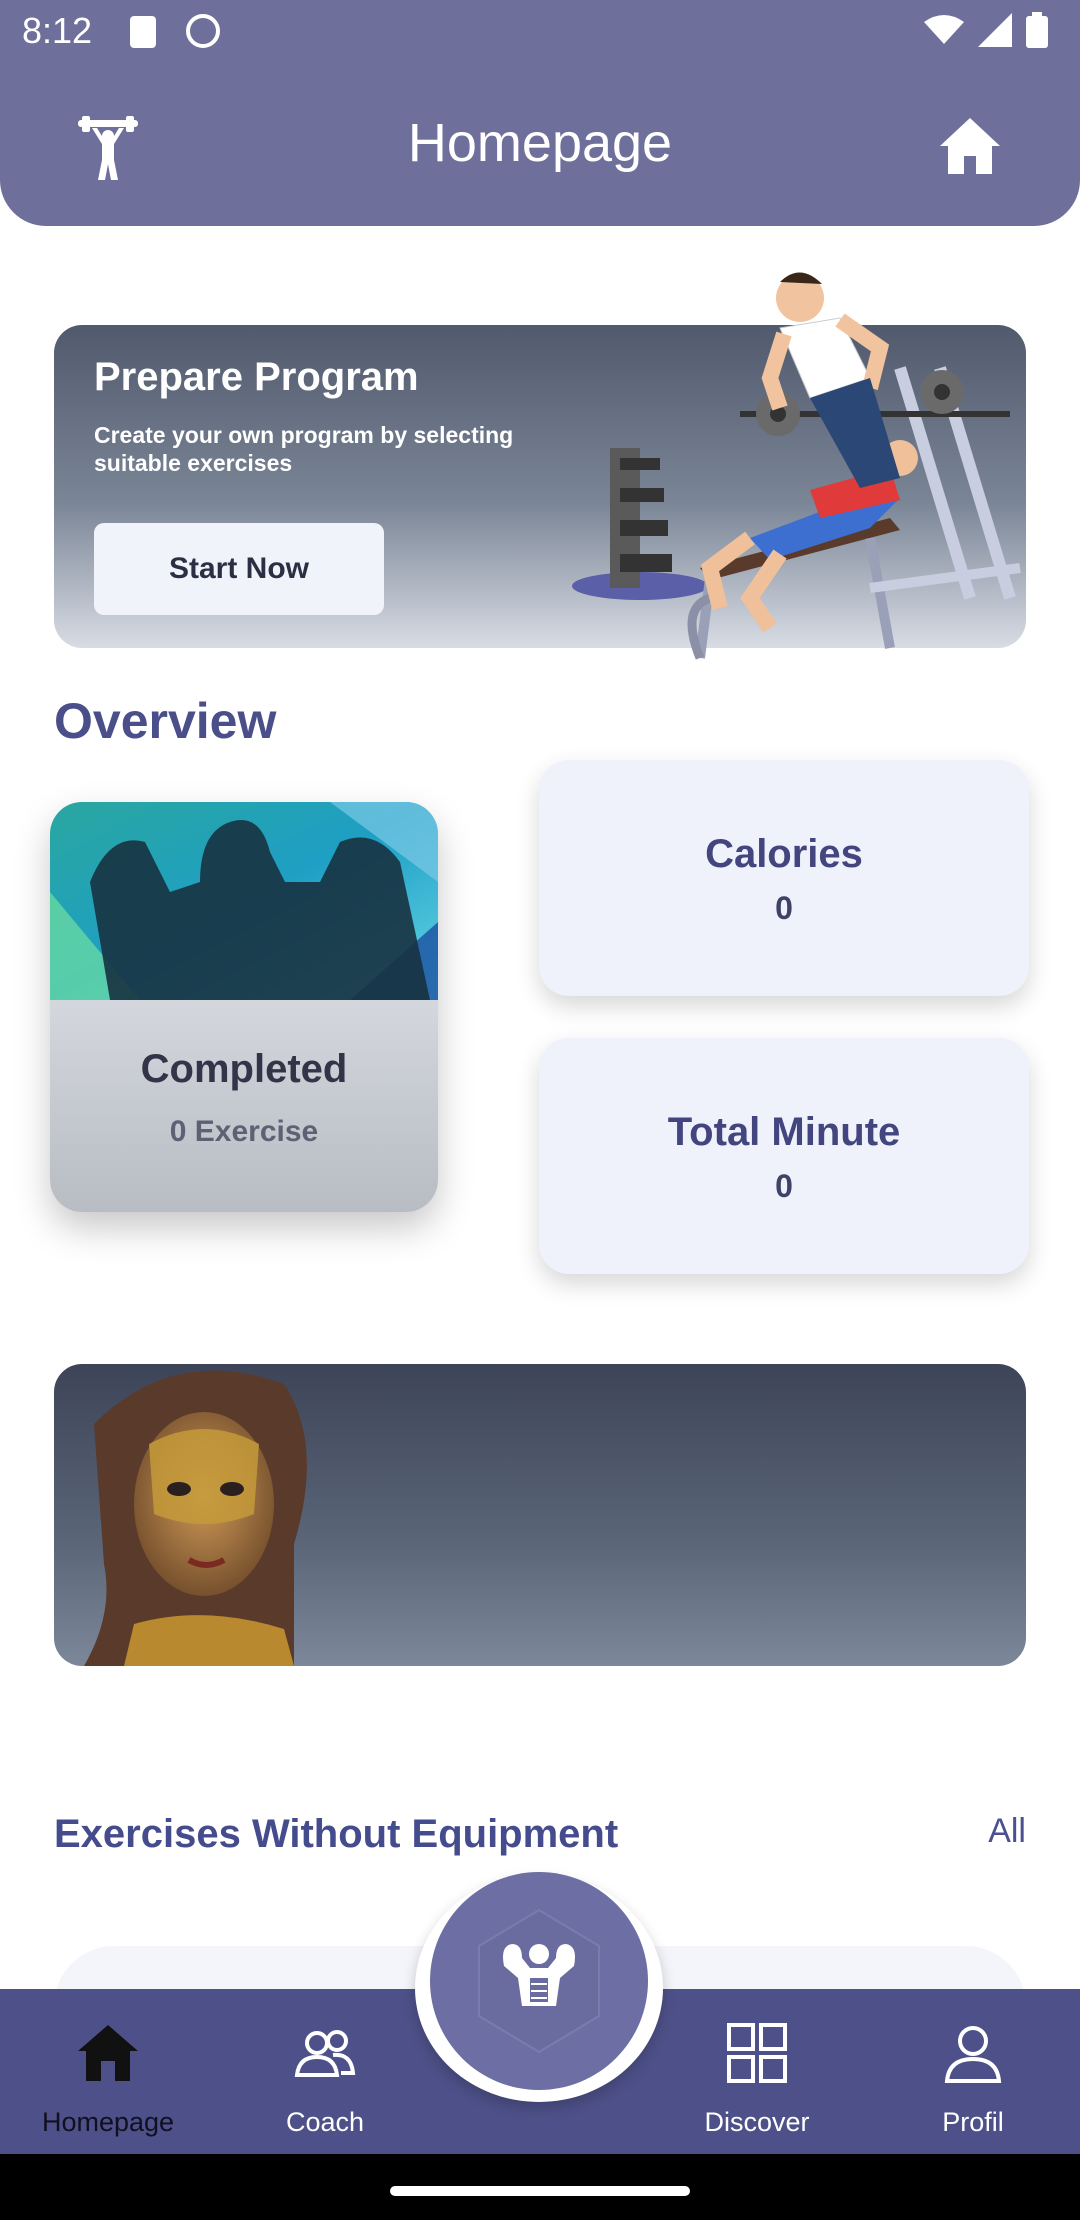  Describe the element at coordinates (540, 2191) in the screenshot. I see `home-gesture-handle` at that location.